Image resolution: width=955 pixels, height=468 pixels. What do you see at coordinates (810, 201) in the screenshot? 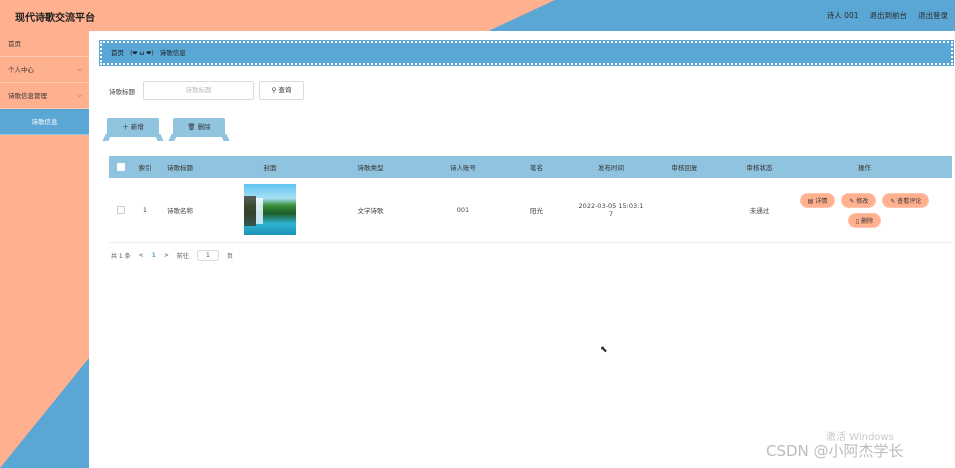
I see `document-icon: ▤` at bounding box center [810, 201].